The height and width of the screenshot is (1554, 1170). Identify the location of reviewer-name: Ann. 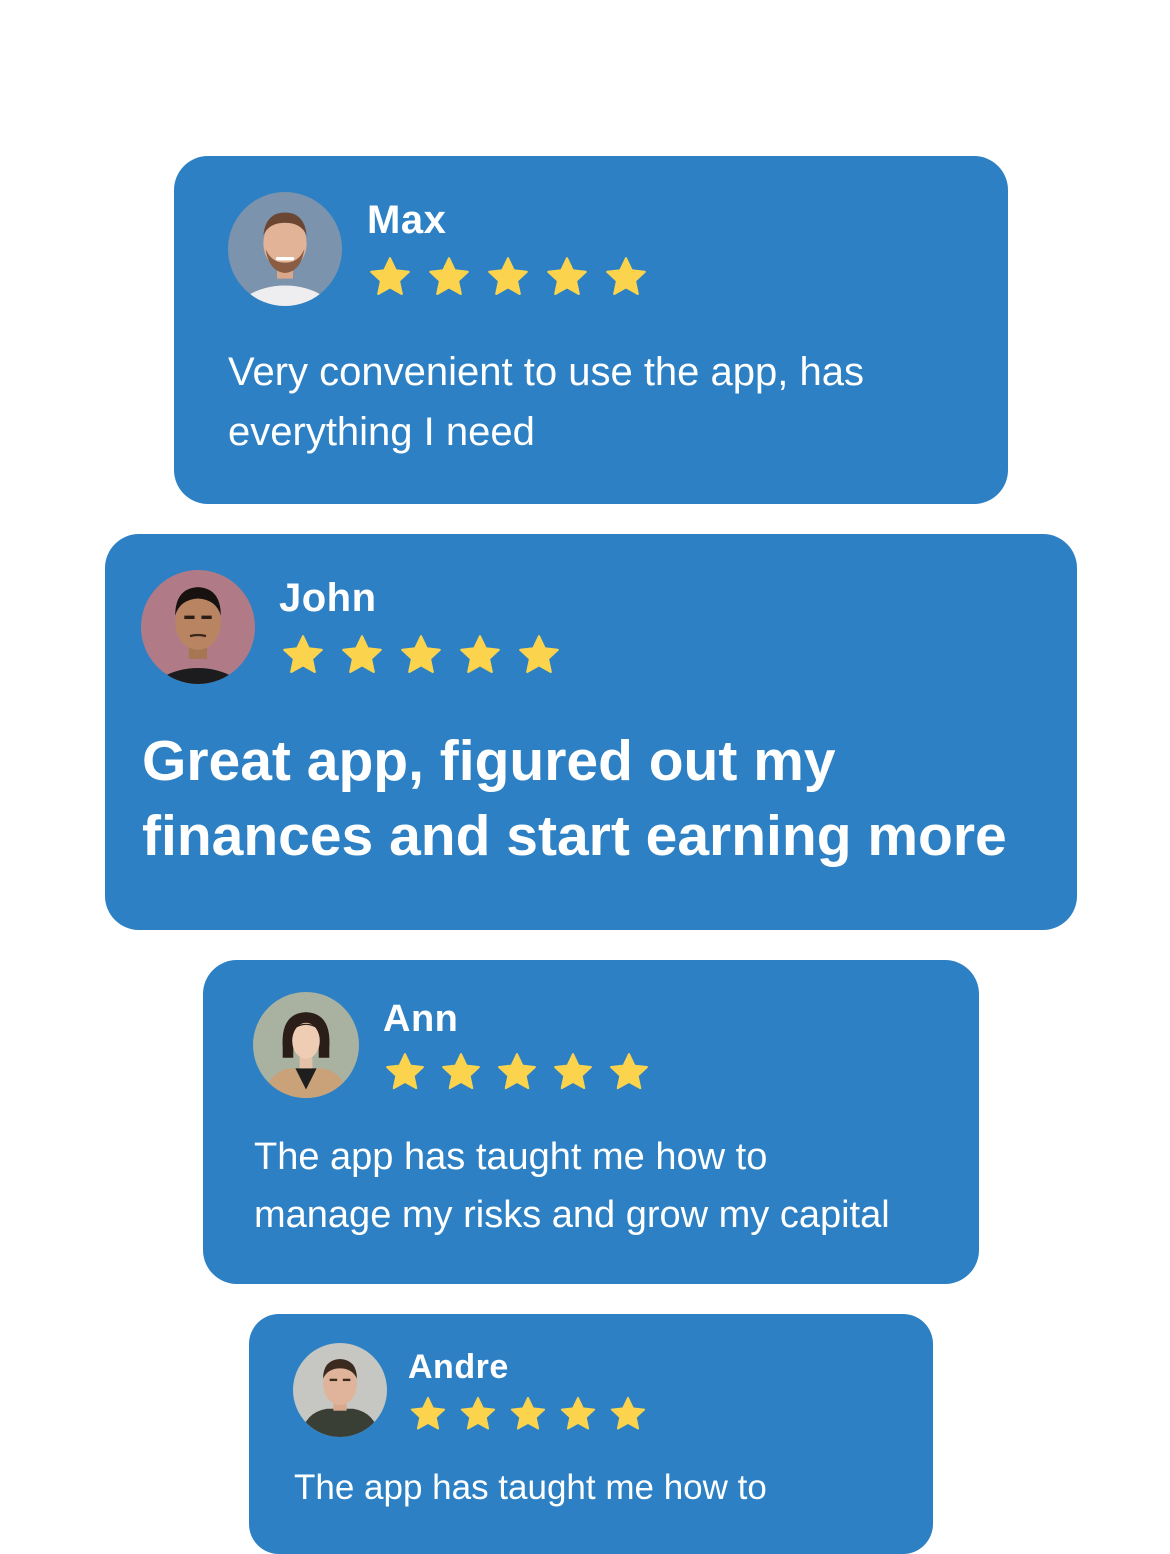
(421, 1019).